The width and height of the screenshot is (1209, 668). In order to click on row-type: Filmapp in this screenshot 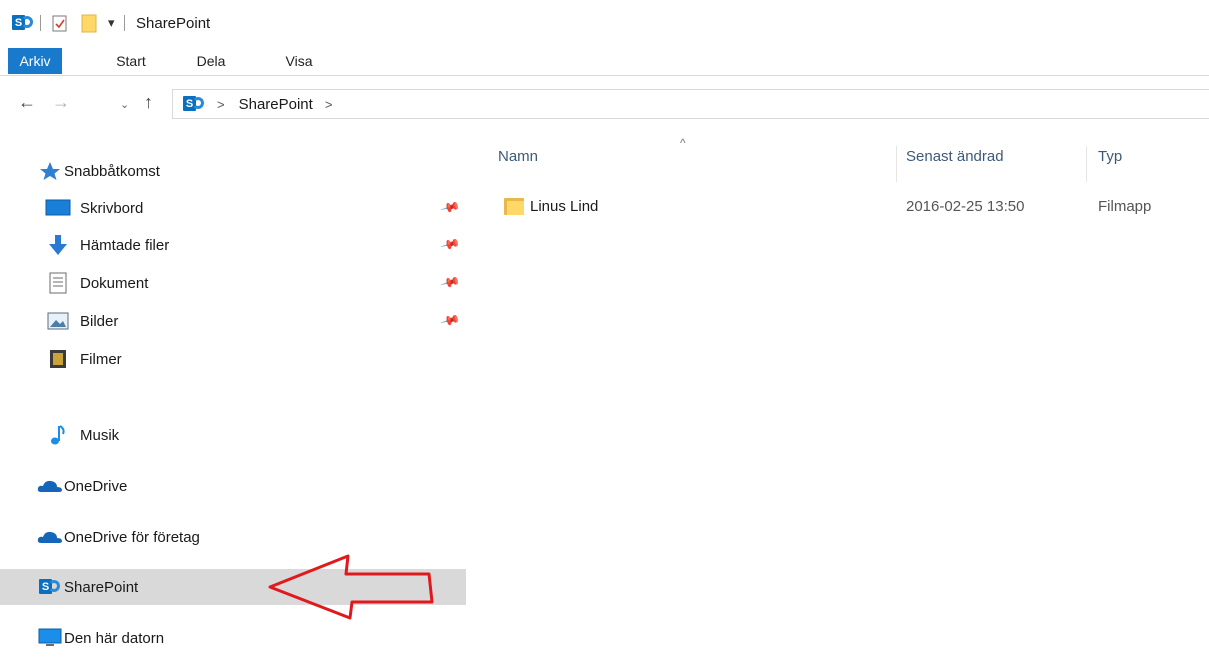, I will do `click(1125, 206)`.